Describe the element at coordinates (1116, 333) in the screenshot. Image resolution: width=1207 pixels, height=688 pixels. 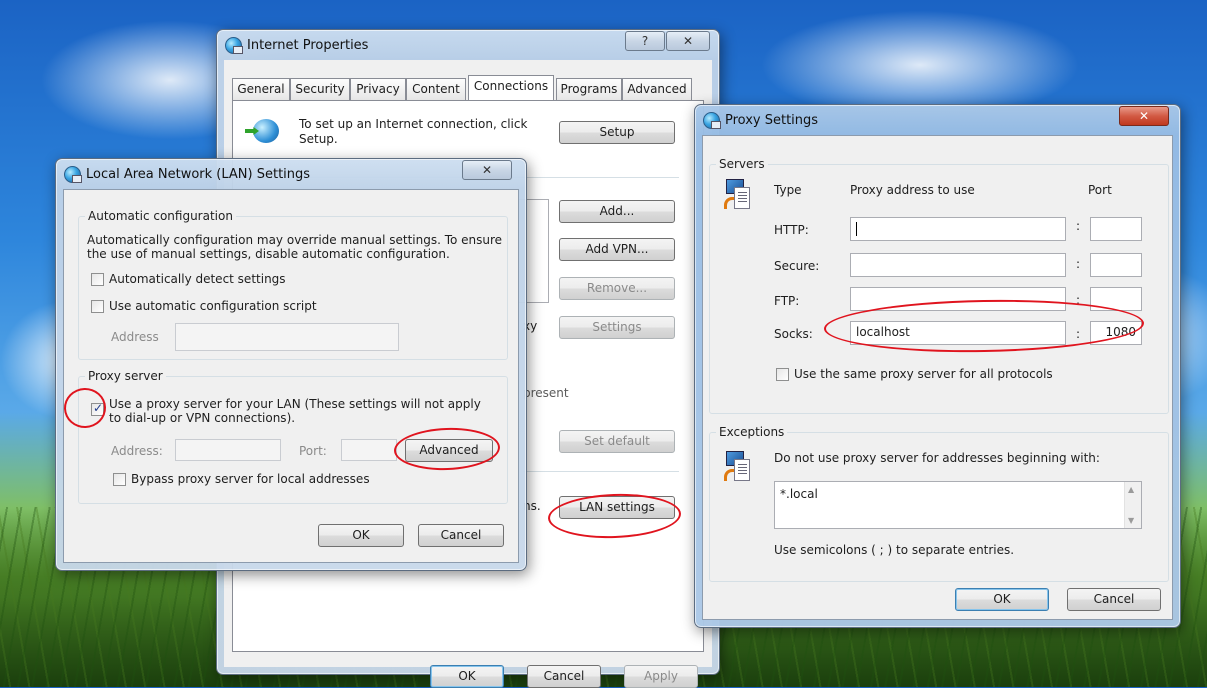
I see `socks-port-field: 1080` at that location.